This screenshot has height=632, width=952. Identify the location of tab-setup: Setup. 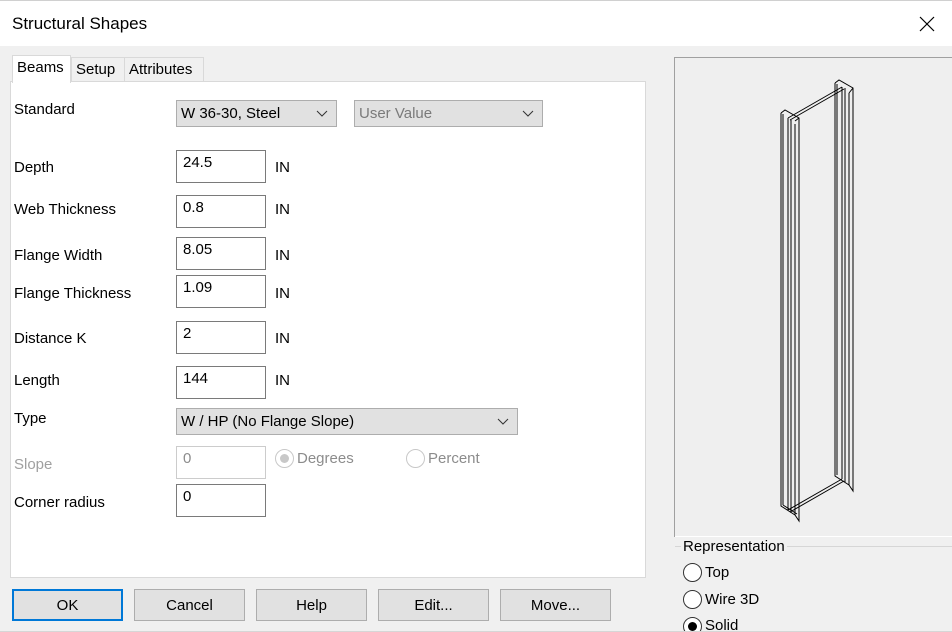
(98, 69).